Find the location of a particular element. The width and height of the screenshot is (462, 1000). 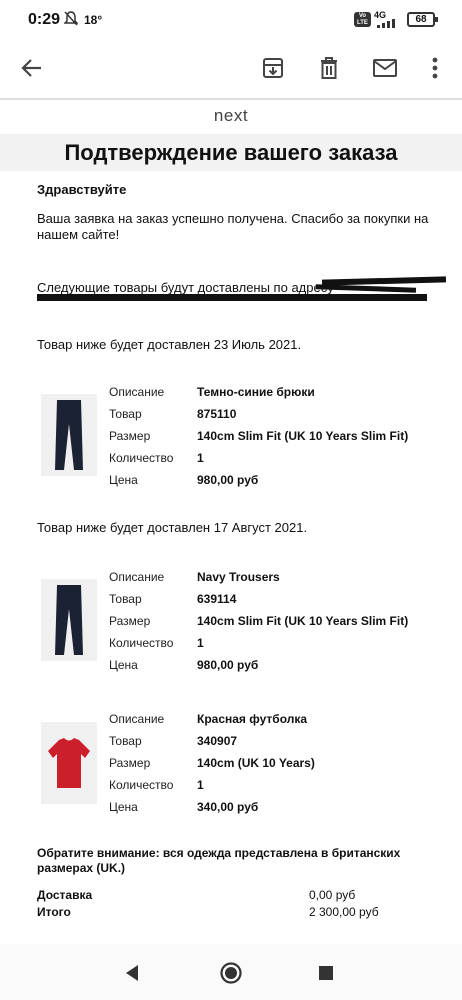

delivery-label: Доставка is located at coordinates (65, 895).